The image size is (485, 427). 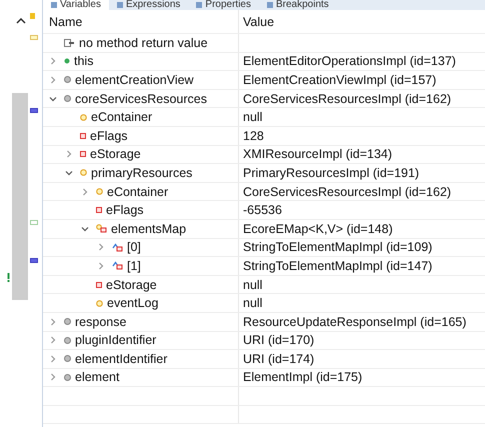 What do you see at coordinates (223, 5) in the screenshot?
I see `view-tab: Properties` at bounding box center [223, 5].